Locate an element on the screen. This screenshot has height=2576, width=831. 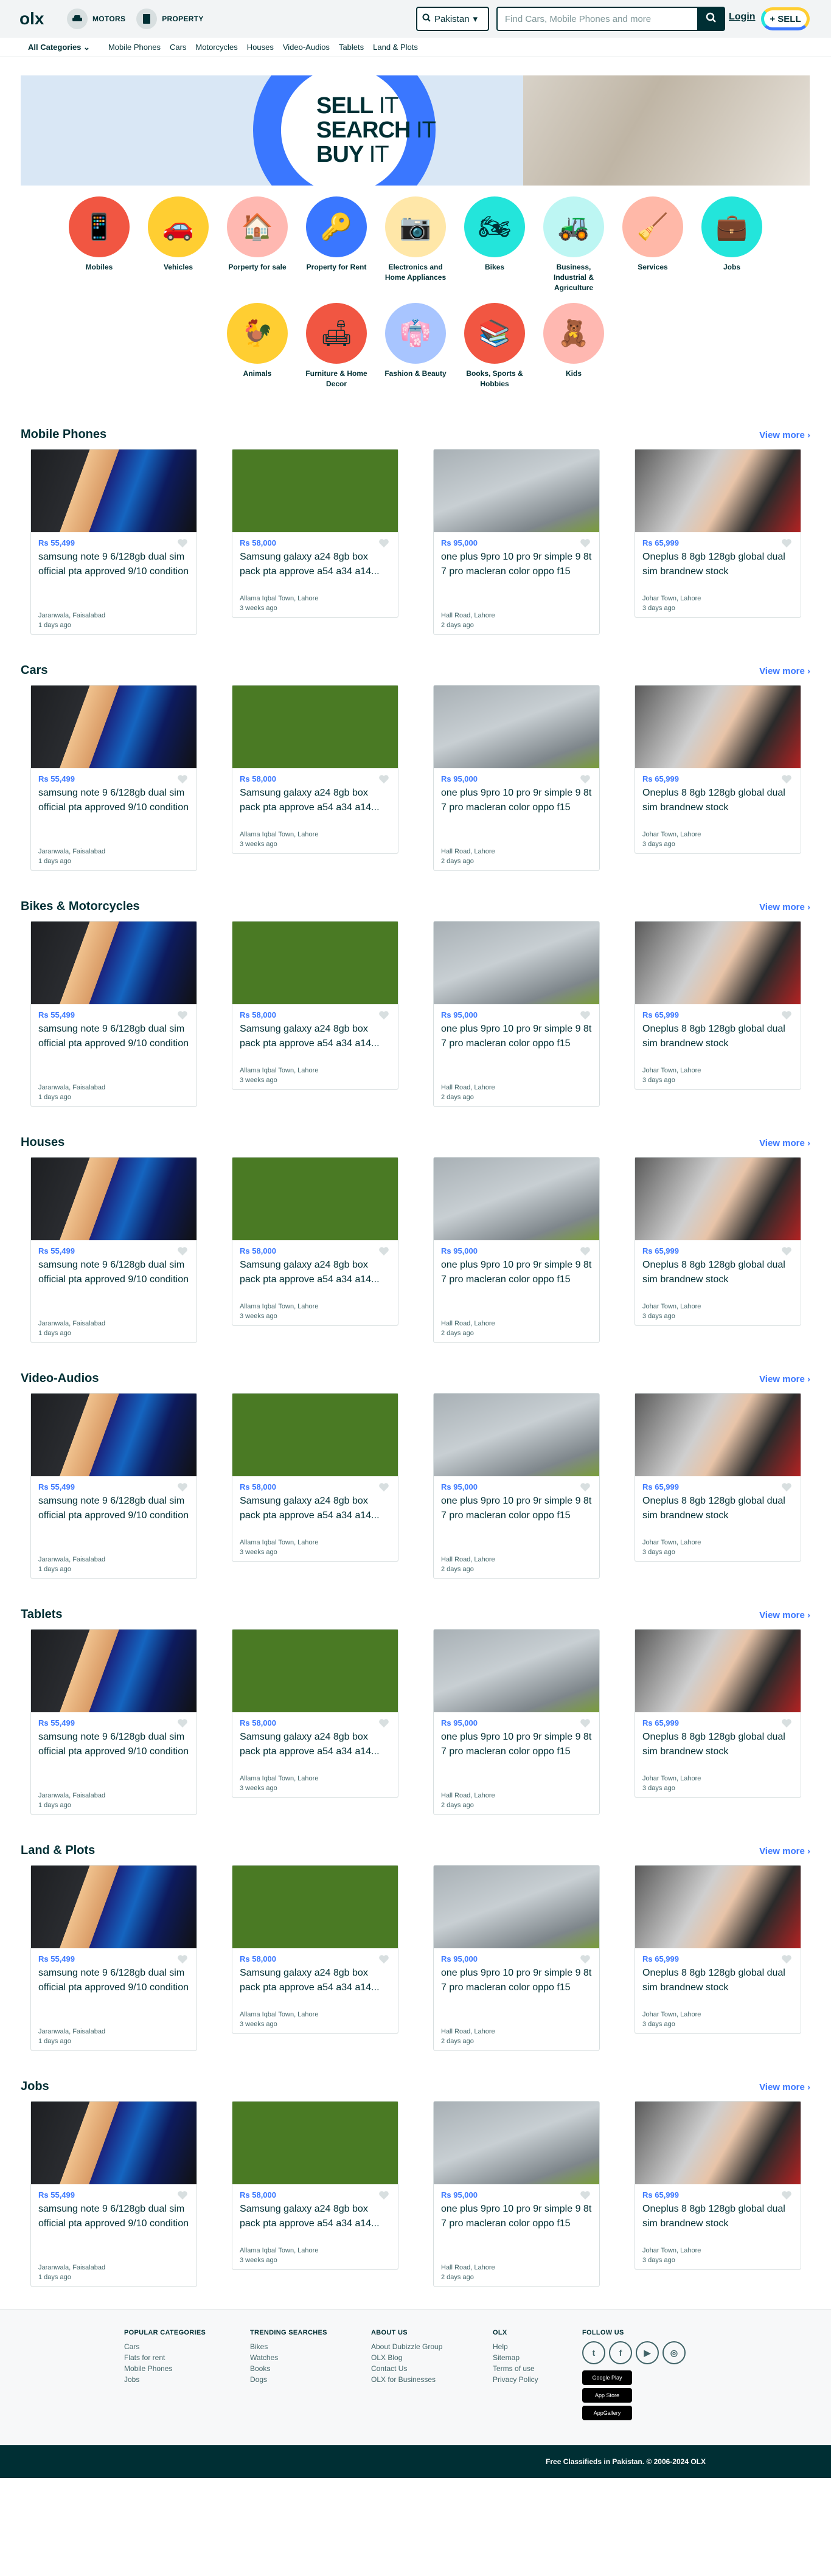
vertical-motors: MOTORS is located at coordinates (96, 19).